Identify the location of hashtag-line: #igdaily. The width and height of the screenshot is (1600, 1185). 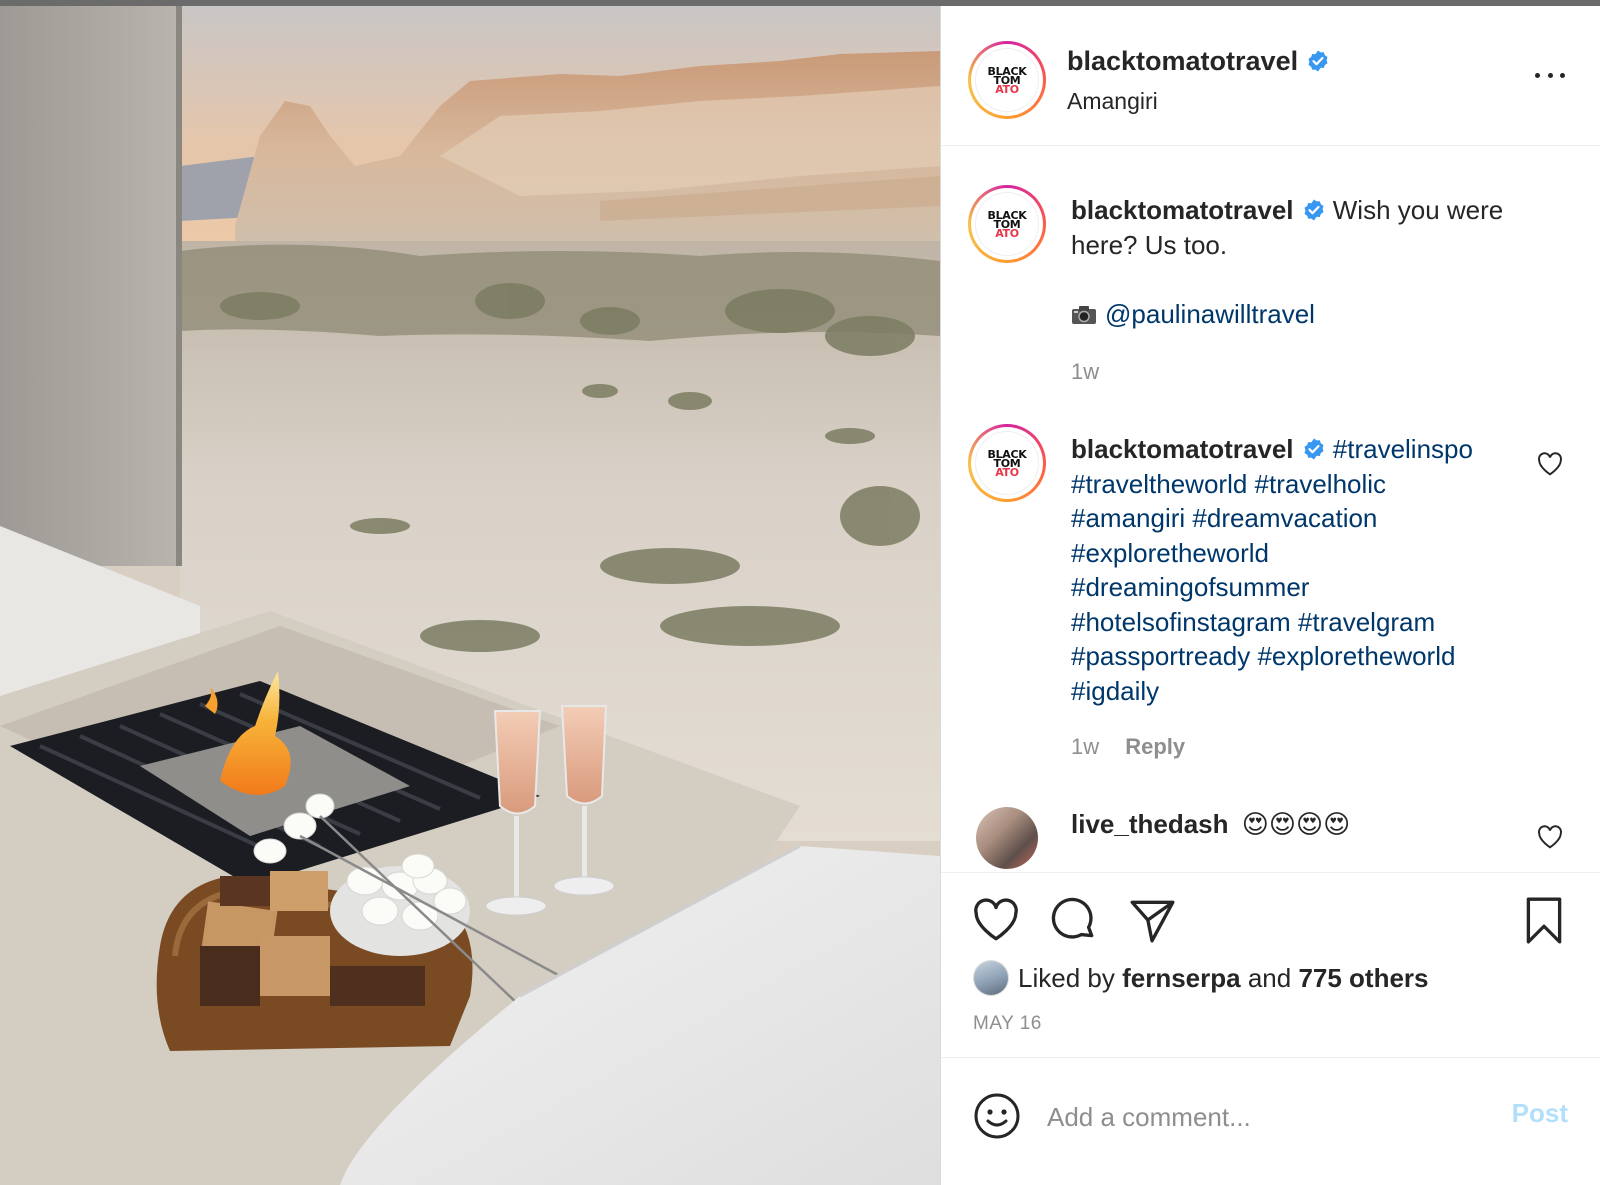
(1115, 691).